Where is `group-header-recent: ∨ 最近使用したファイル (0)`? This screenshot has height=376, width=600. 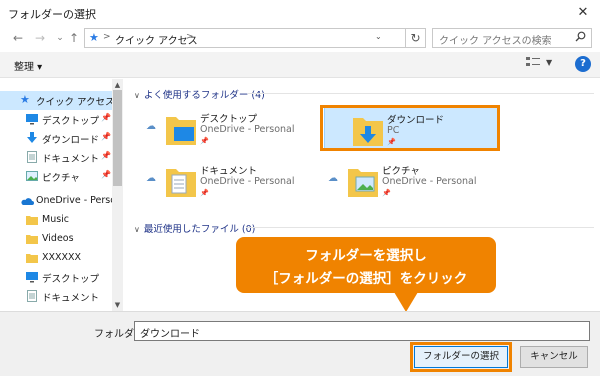
group-header-recent: ∨ 最近使用したファイル (0) is located at coordinates (194, 228).